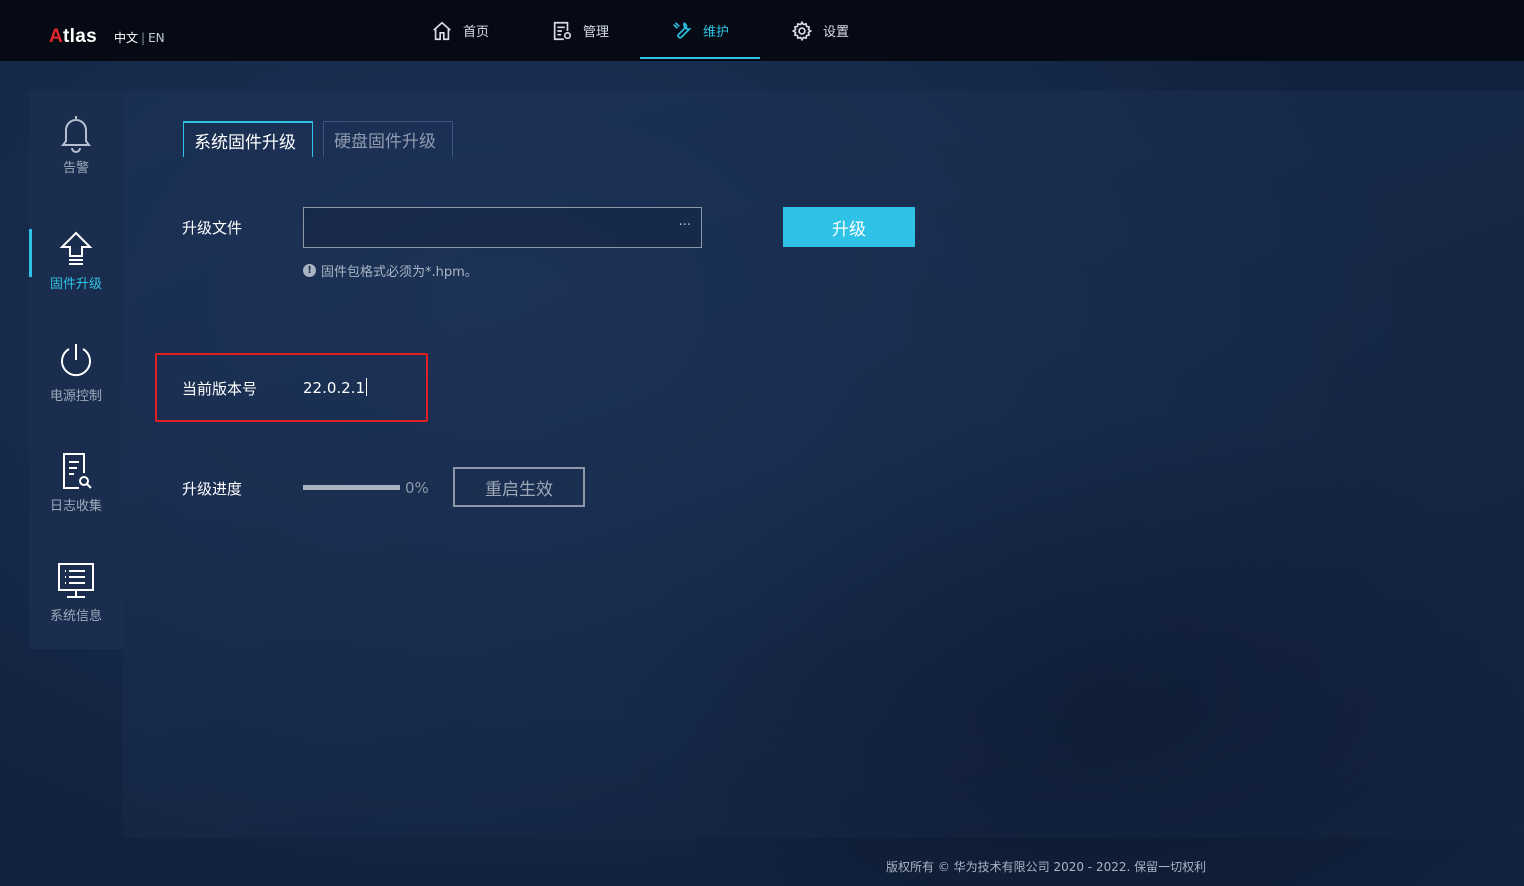 Image resolution: width=1524 pixels, height=886 pixels. I want to click on upgrade-progress-label: 升级进度, so click(212, 489).